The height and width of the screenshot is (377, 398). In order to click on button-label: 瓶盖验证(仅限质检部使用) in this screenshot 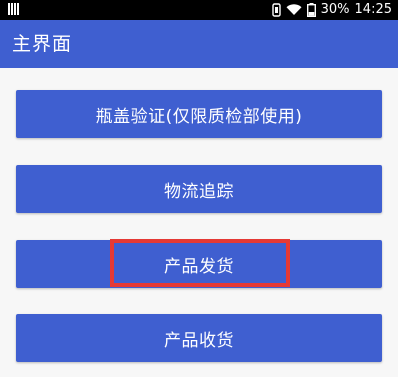, I will do `click(199, 116)`.